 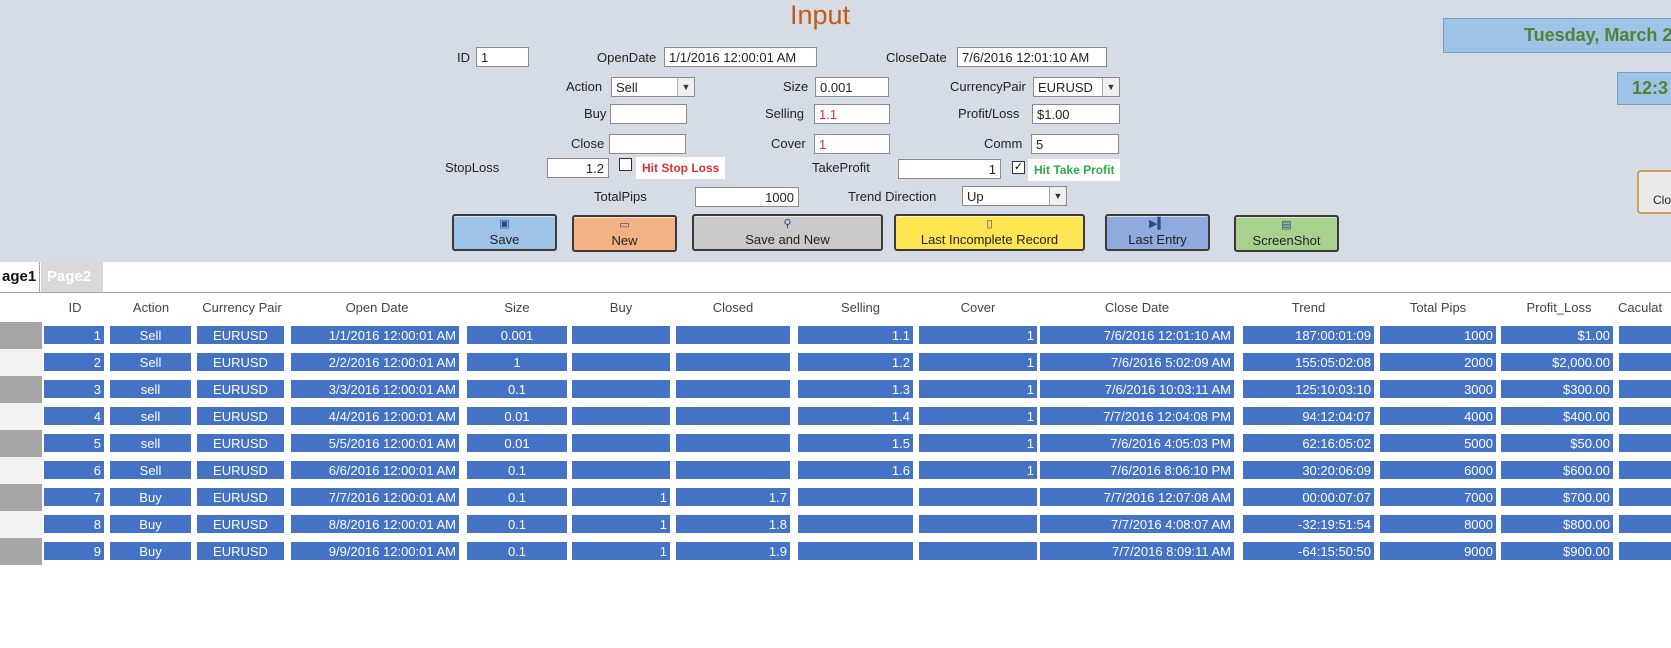 What do you see at coordinates (74, 524) in the screenshot?
I see `cell-id: 8` at bounding box center [74, 524].